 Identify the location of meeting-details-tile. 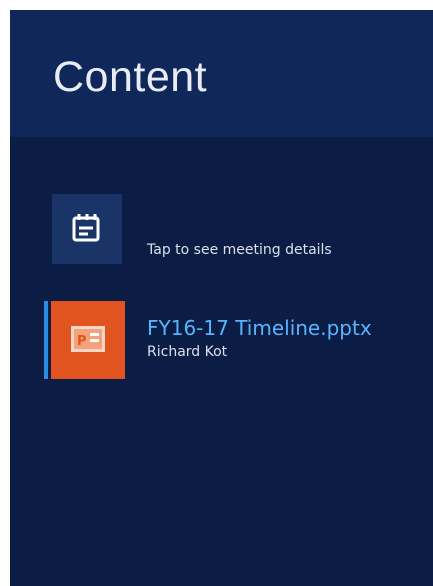
(87, 229).